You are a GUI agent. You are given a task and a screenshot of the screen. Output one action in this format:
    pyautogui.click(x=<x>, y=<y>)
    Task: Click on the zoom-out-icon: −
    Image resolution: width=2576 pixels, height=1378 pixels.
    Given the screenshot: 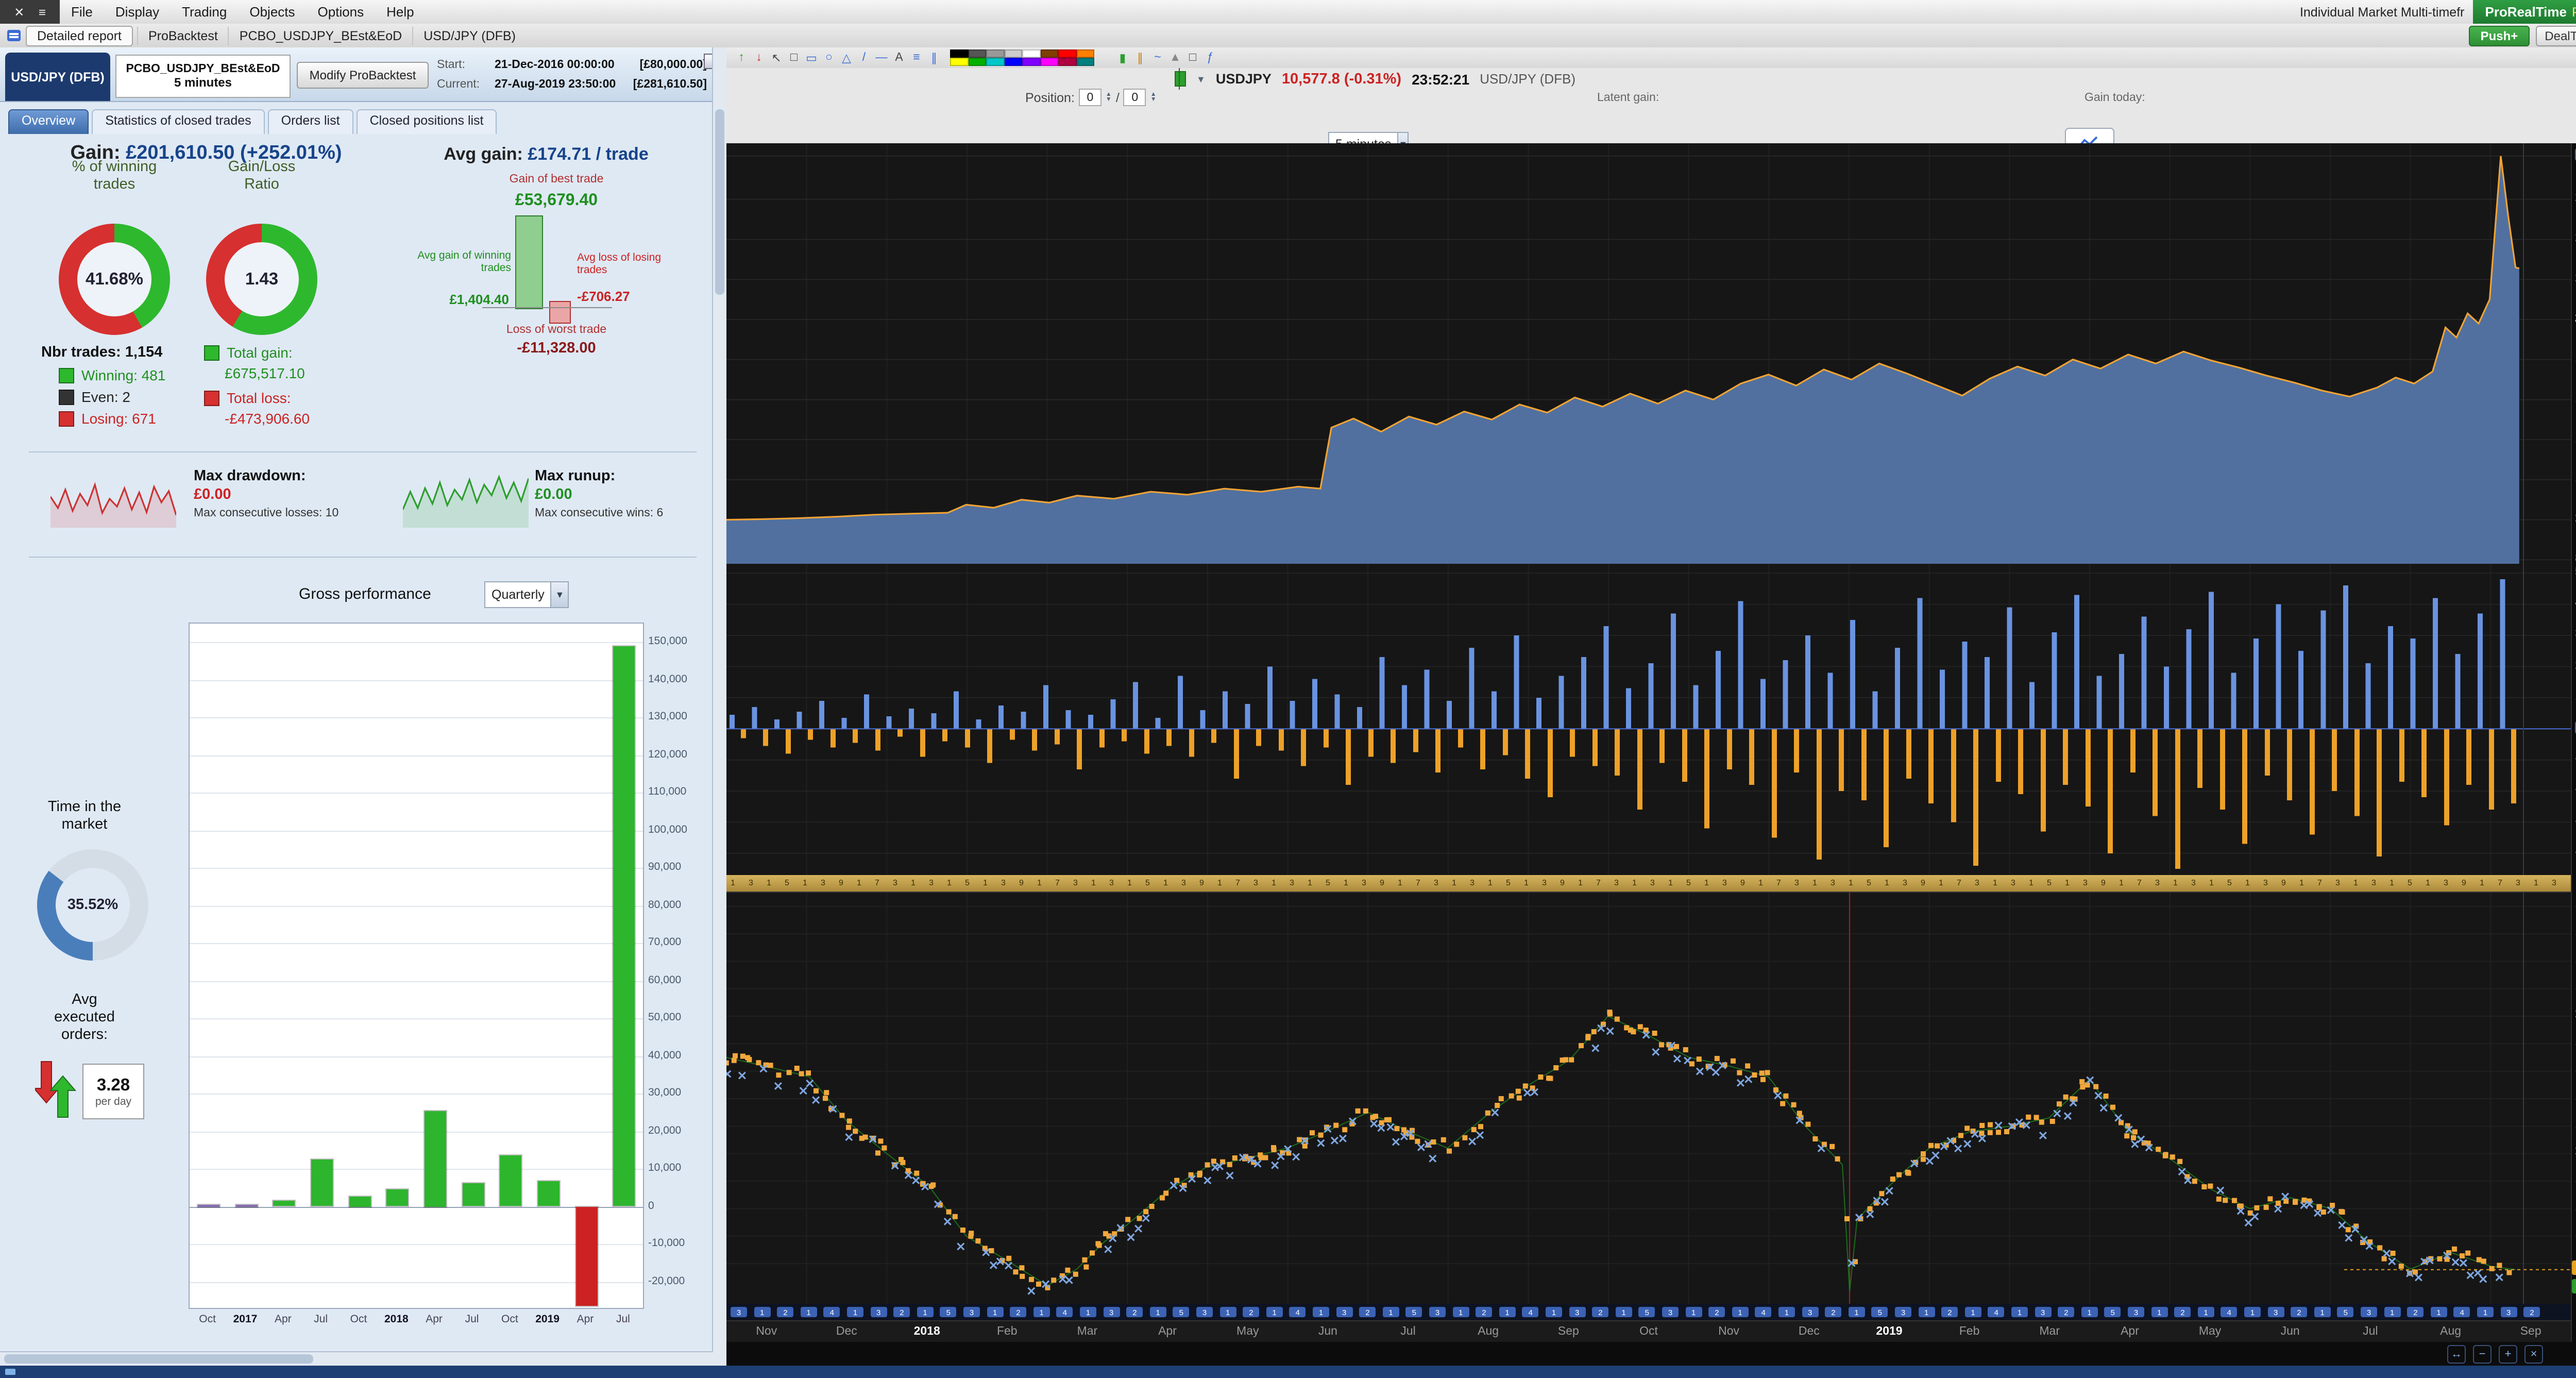 What is the action you would take?
    pyautogui.click(x=2482, y=1354)
    